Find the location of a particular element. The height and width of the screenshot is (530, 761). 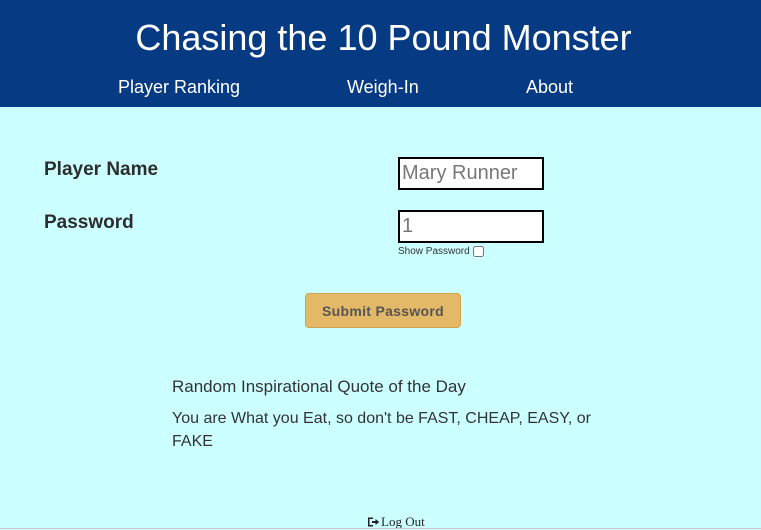

sign-out-icon is located at coordinates (374, 522).